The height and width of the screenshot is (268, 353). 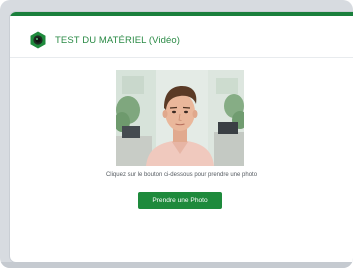 What do you see at coordinates (38, 40) in the screenshot?
I see `webcam-icon` at bounding box center [38, 40].